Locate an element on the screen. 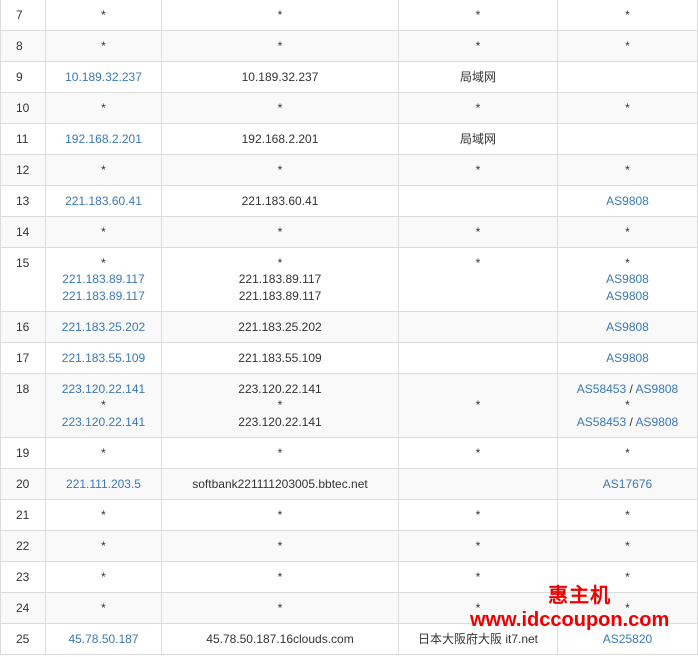 This screenshot has width=698, height=657. as-cell: AS17676 is located at coordinates (627, 484).